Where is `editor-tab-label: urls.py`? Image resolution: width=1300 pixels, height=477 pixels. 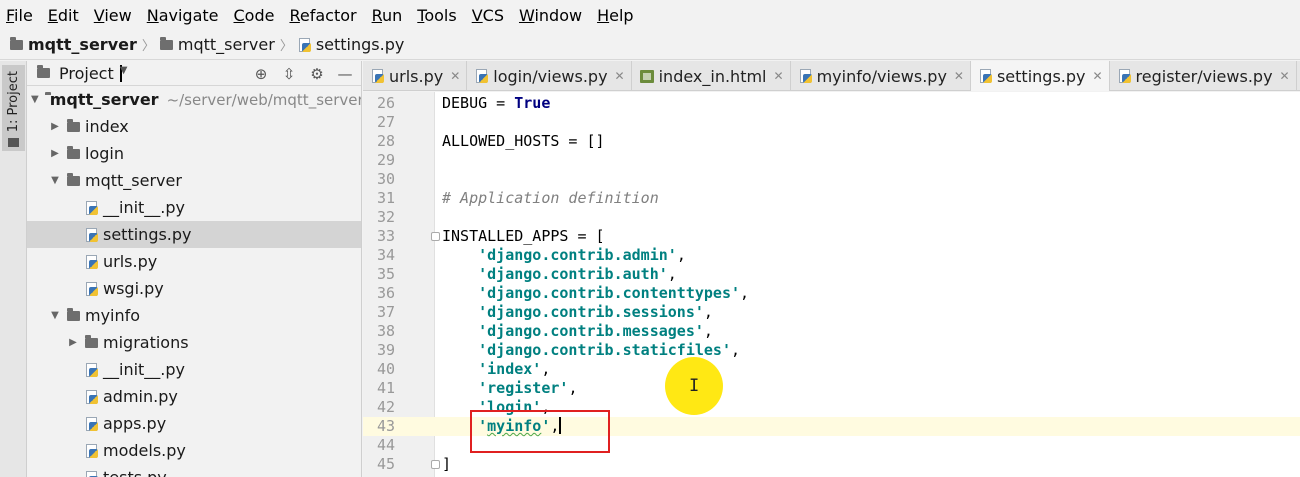 editor-tab-label: urls.py is located at coordinates (416, 76).